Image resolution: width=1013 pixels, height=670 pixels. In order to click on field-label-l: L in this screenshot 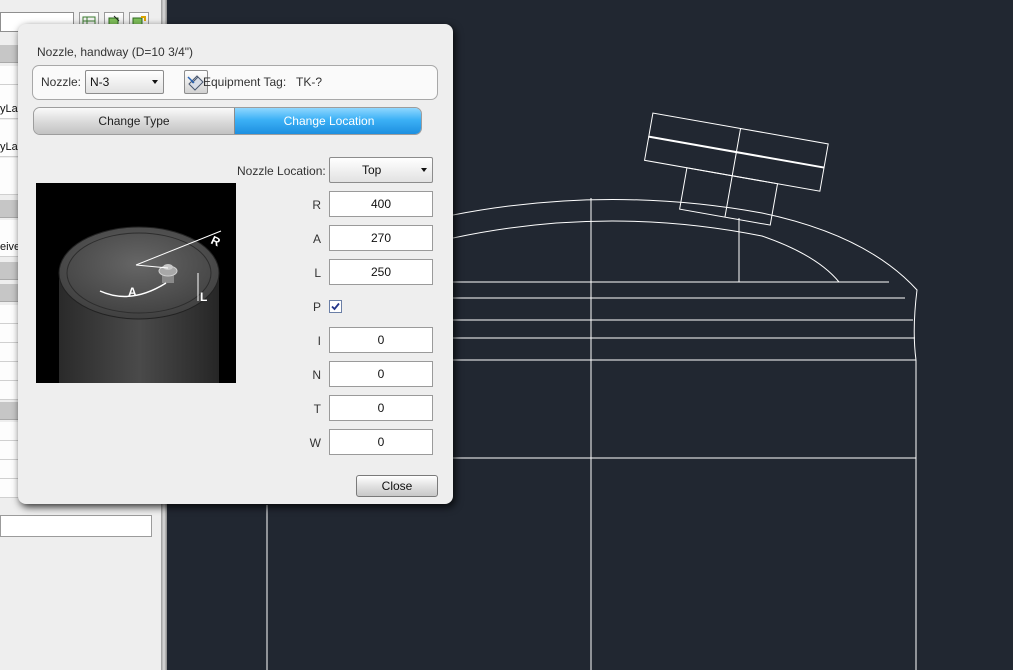, I will do `click(317, 273)`.